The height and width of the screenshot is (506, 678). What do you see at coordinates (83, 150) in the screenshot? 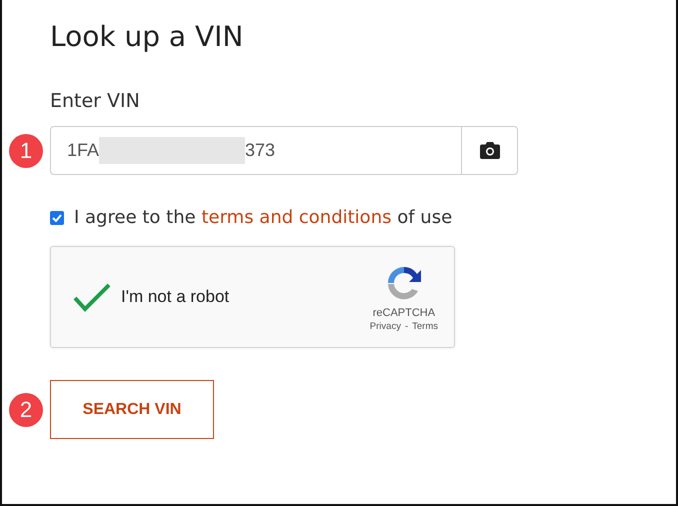
I see `vin-text: 1FA` at bounding box center [83, 150].